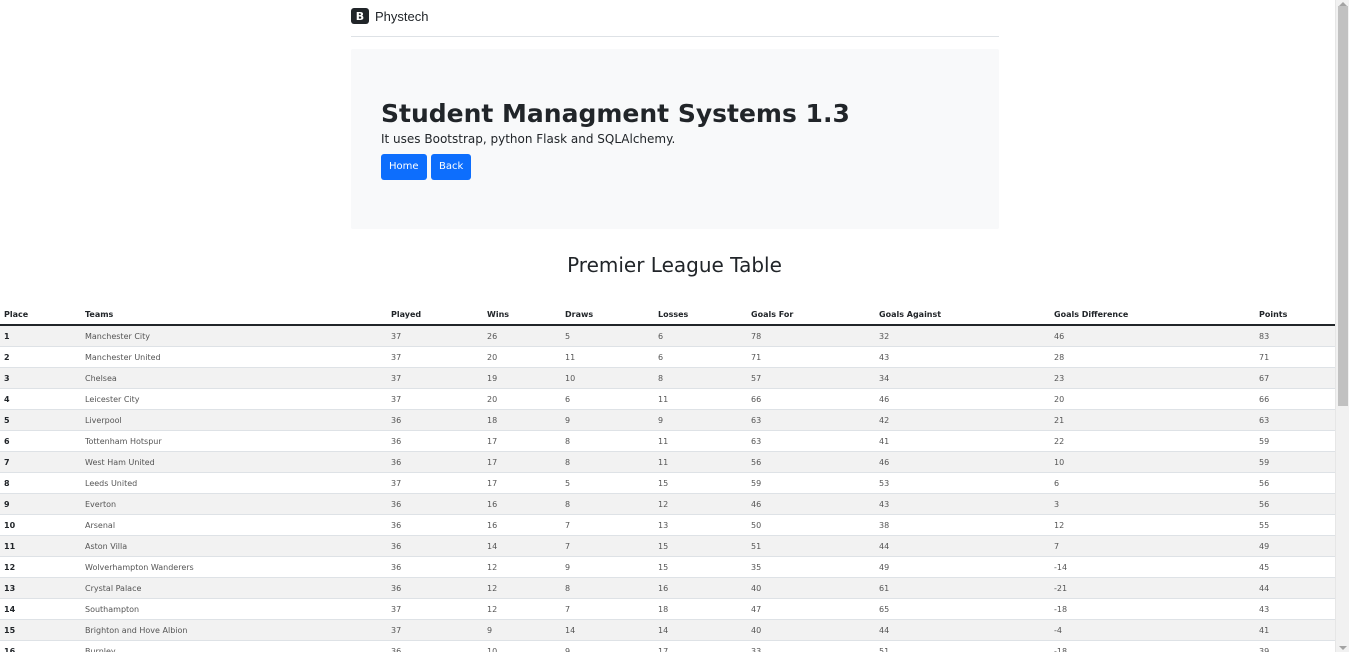  I want to click on home-button: Home, so click(404, 167).